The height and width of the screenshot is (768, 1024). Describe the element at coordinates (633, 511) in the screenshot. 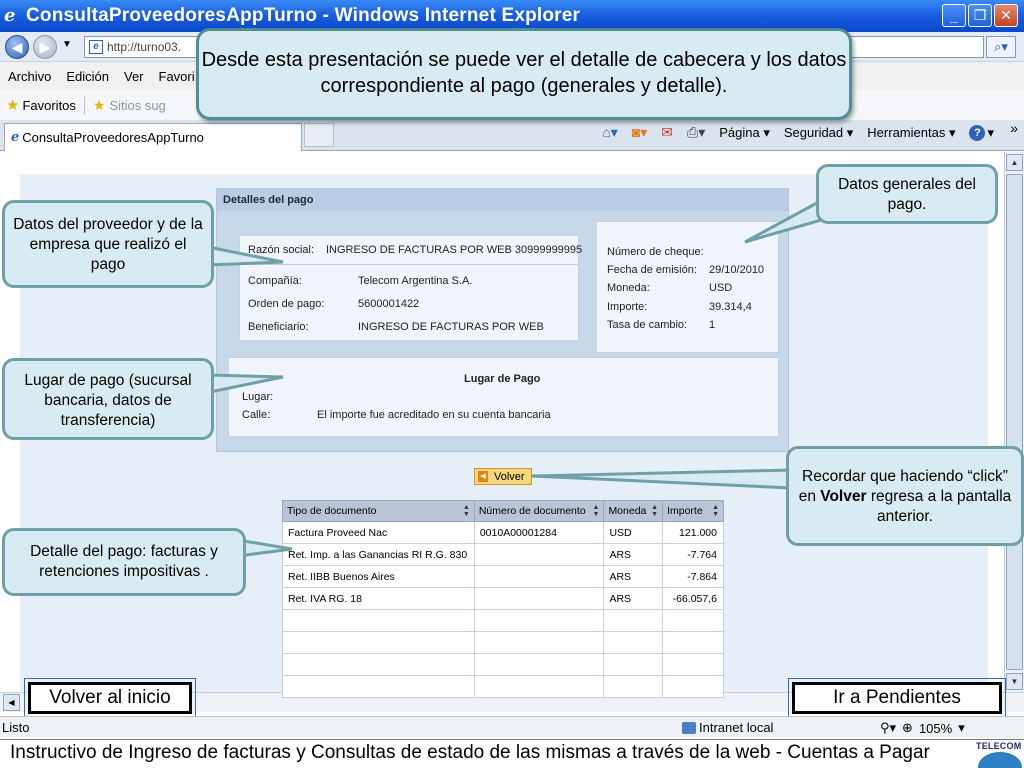

I see `col-moneda: Moneda ▲ ▼` at that location.